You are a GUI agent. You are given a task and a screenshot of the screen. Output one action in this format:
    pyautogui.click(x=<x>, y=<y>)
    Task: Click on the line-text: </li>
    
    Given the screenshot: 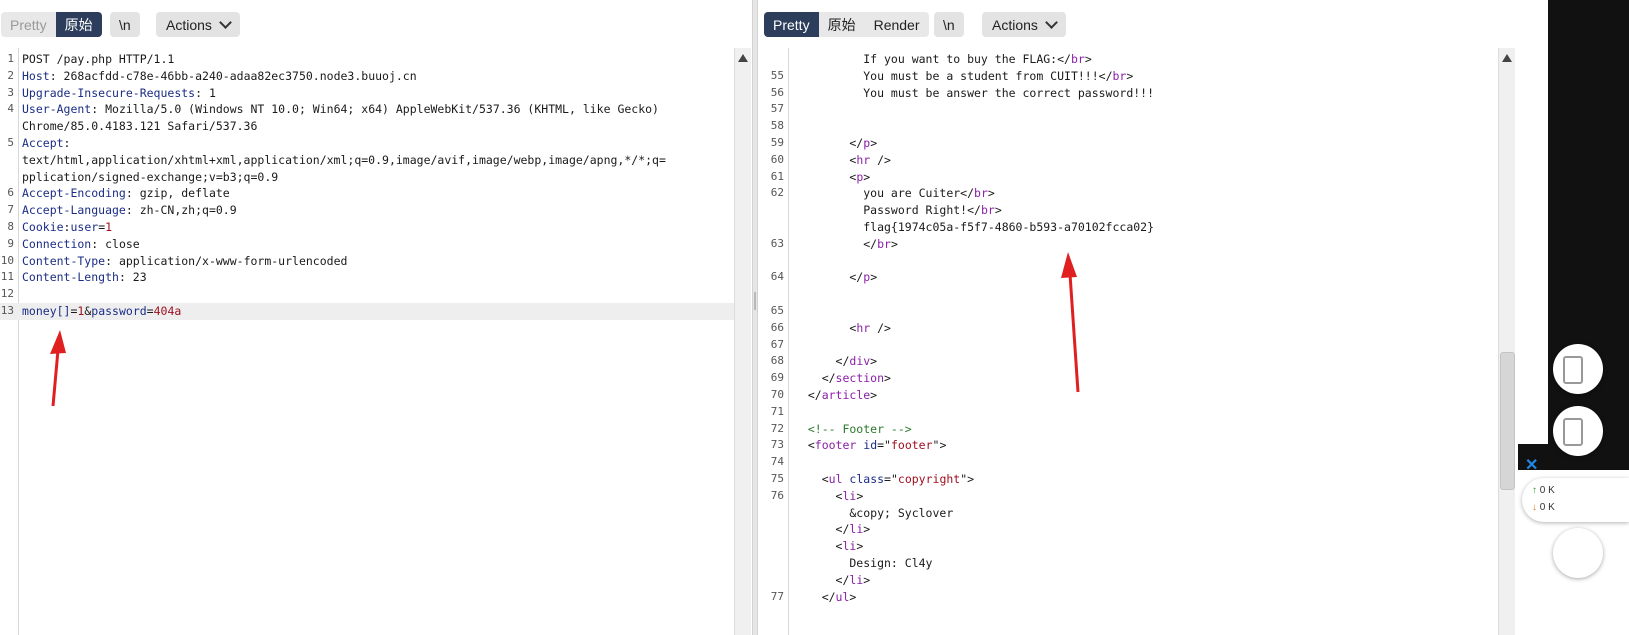 What is the action you would take?
    pyautogui.click(x=832, y=580)
    